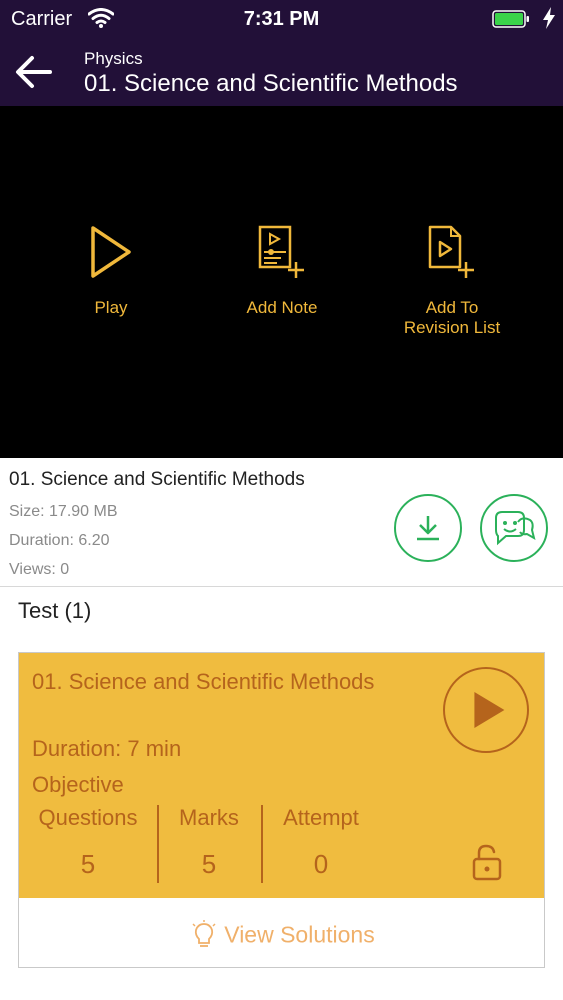  What do you see at coordinates (55, 610) in the screenshot?
I see `test-heading: Test (1)` at bounding box center [55, 610].